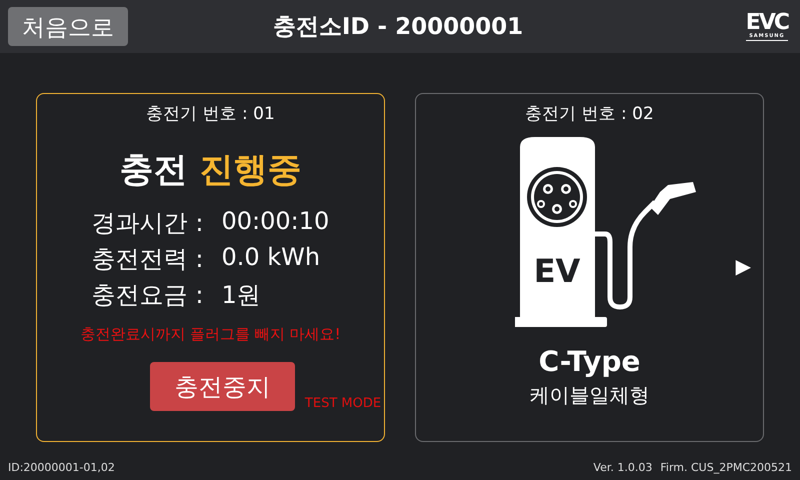 The height and width of the screenshot is (480, 800). I want to click on mode-label: TEST MODE, so click(343, 403).